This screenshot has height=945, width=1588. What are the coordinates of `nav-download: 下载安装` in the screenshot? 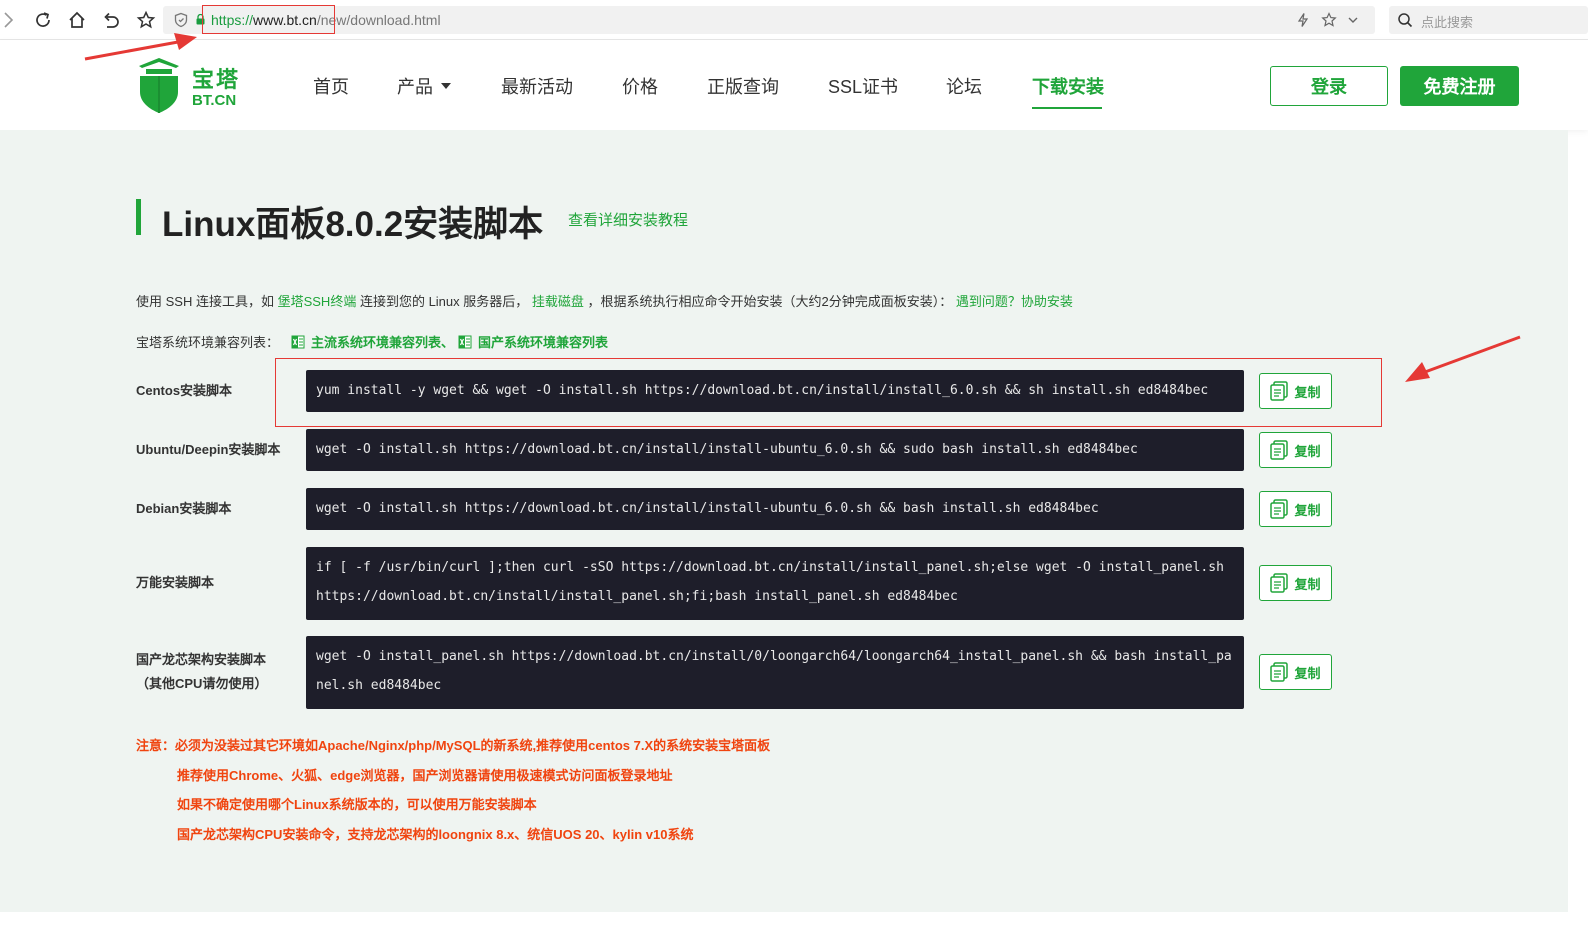 It's located at (1068, 86).